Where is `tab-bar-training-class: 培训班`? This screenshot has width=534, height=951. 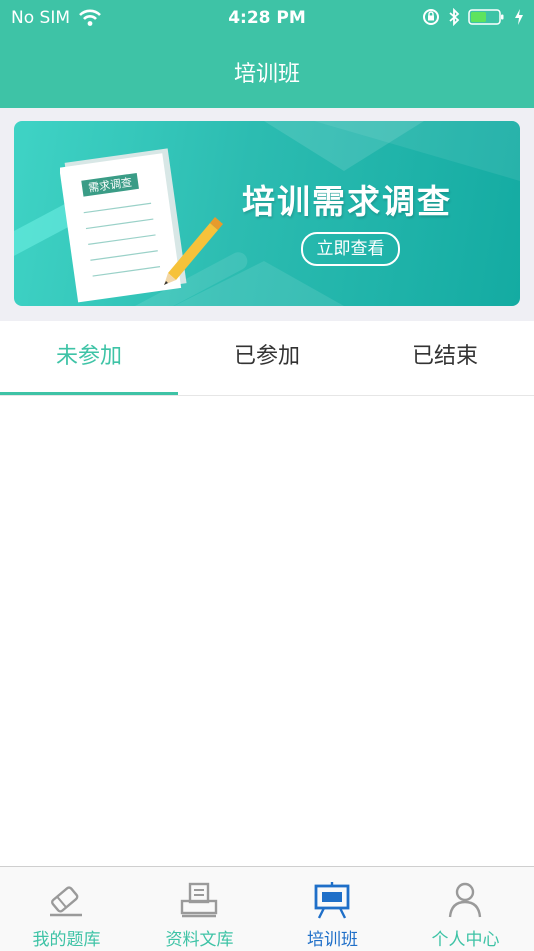
tab-bar-training-class: 培训班 is located at coordinates (332, 909).